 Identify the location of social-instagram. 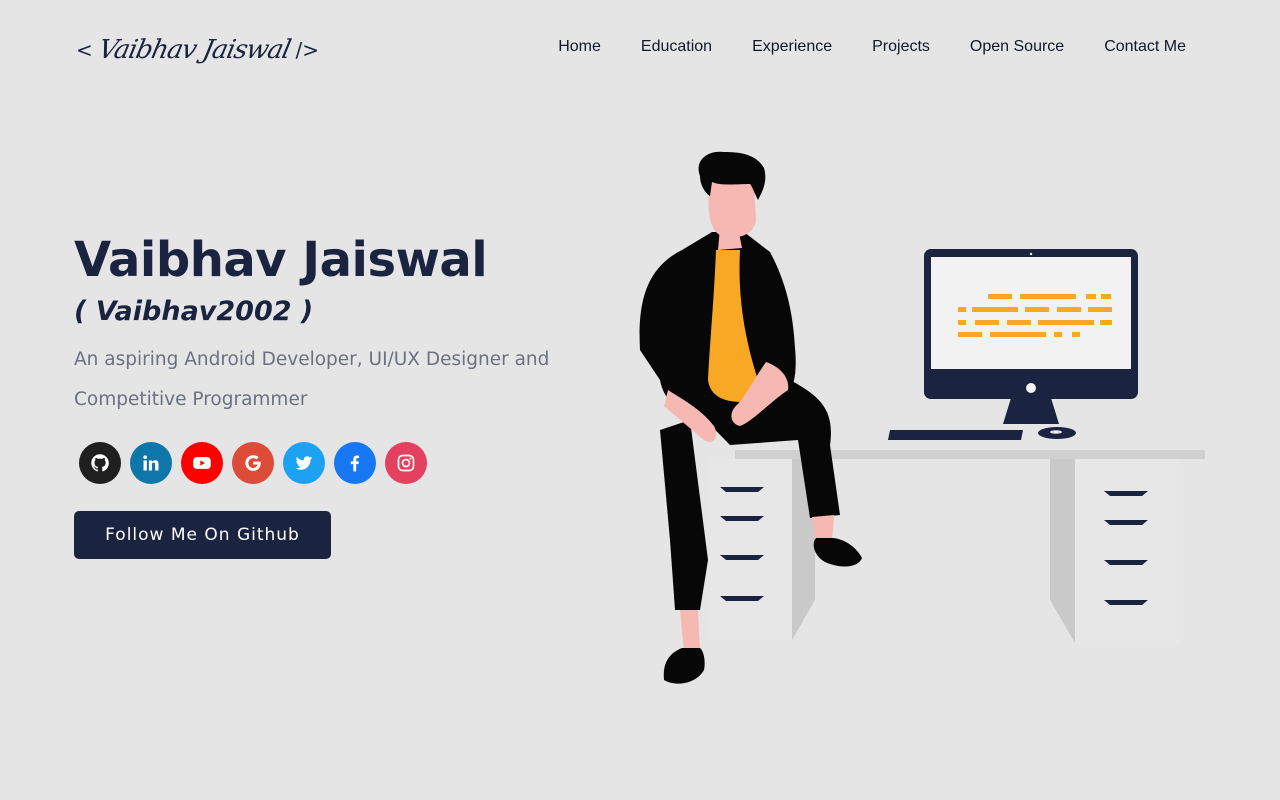
(406, 463).